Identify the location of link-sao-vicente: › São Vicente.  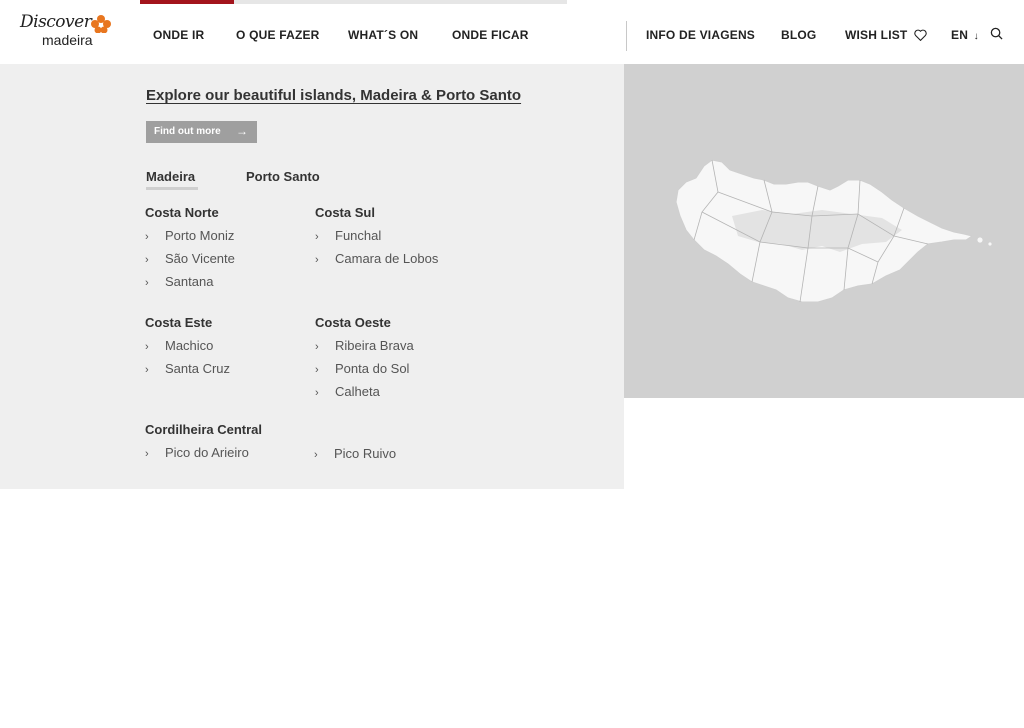
(190, 258).